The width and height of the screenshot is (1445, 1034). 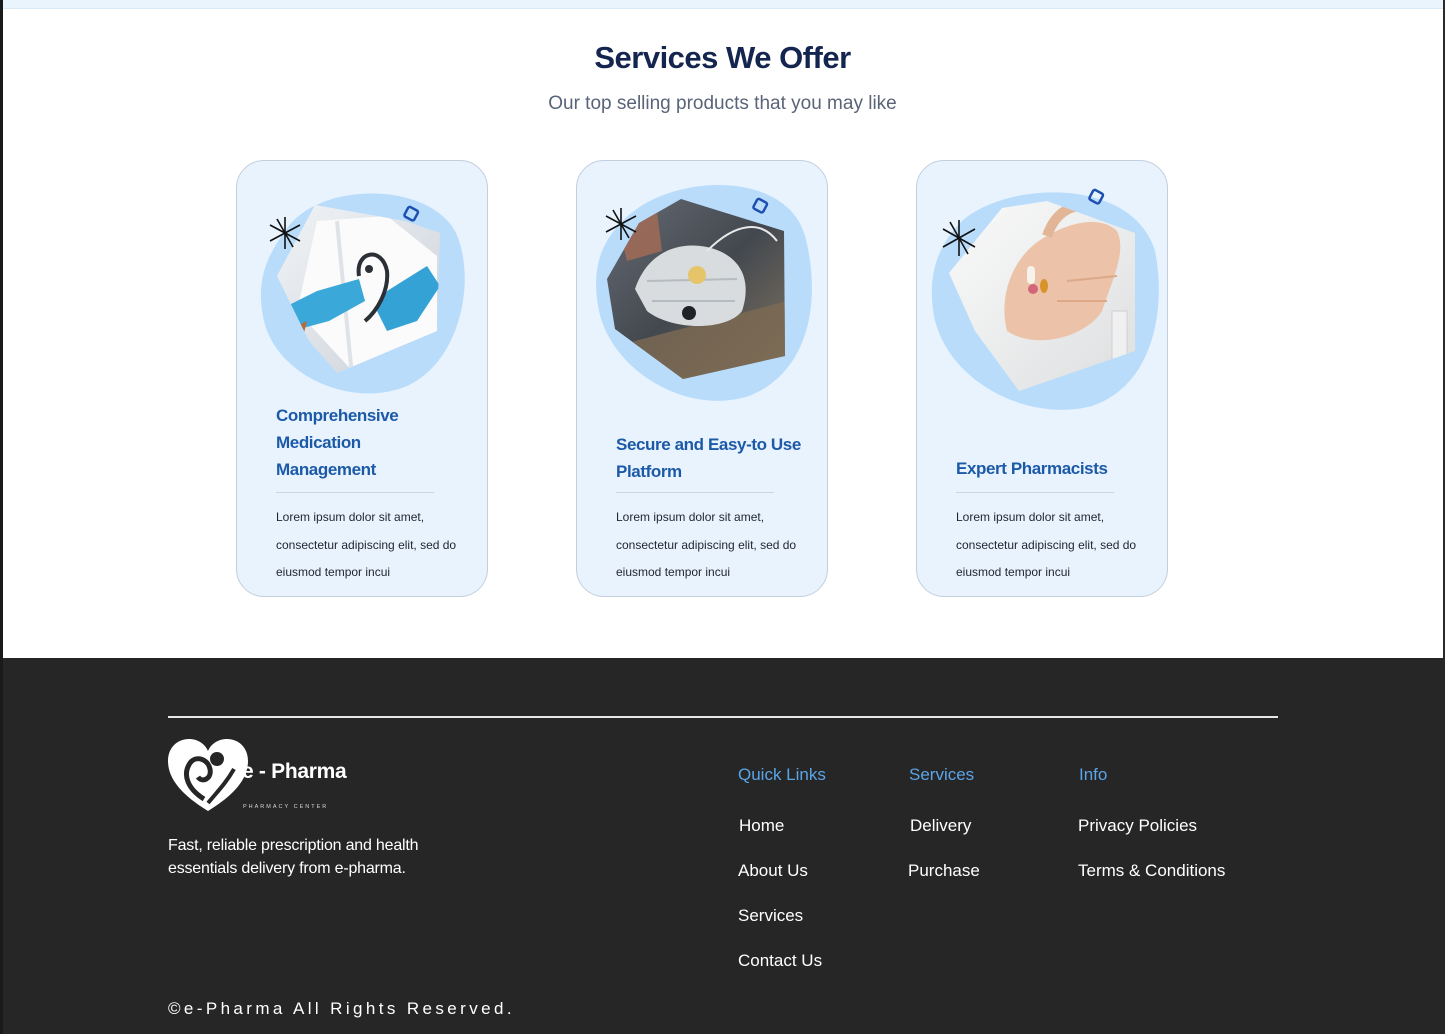 What do you see at coordinates (940, 826) in the screenshot?
I see `footer-link-delivery: Delivery` at bounding box center [940, 826].